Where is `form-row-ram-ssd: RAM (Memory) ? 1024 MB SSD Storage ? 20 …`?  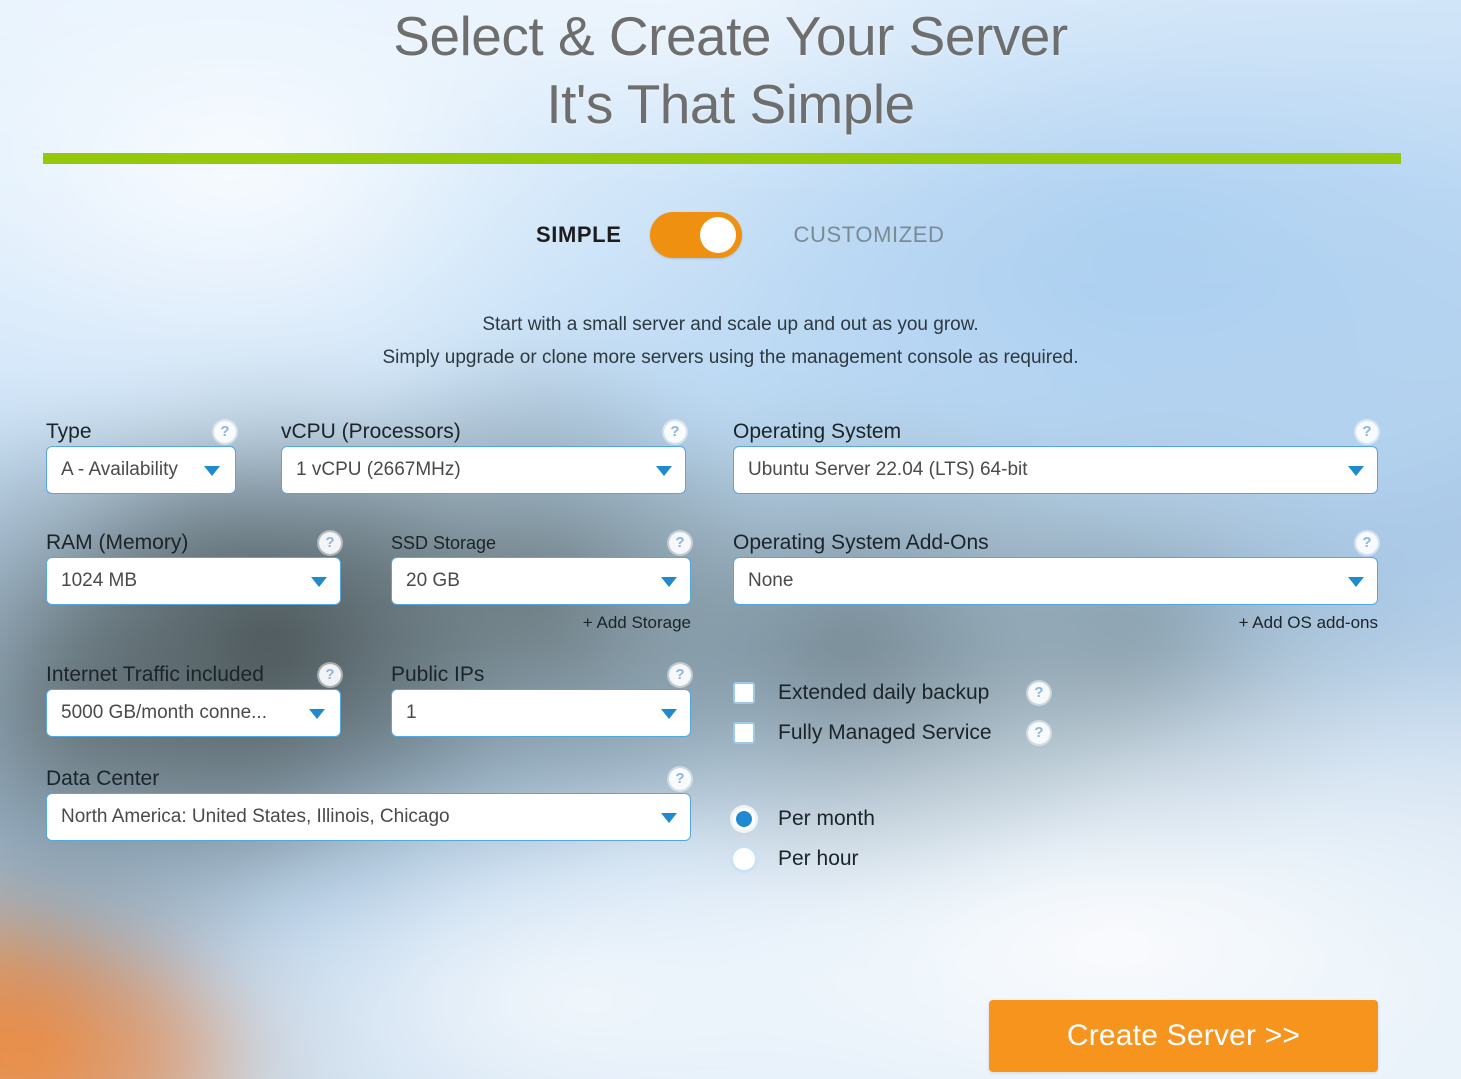 form-row-ram-ssd: RAM (Memory) ? 1024 MB SSD Storage ? 20 … is located at coordinates (368, 581).